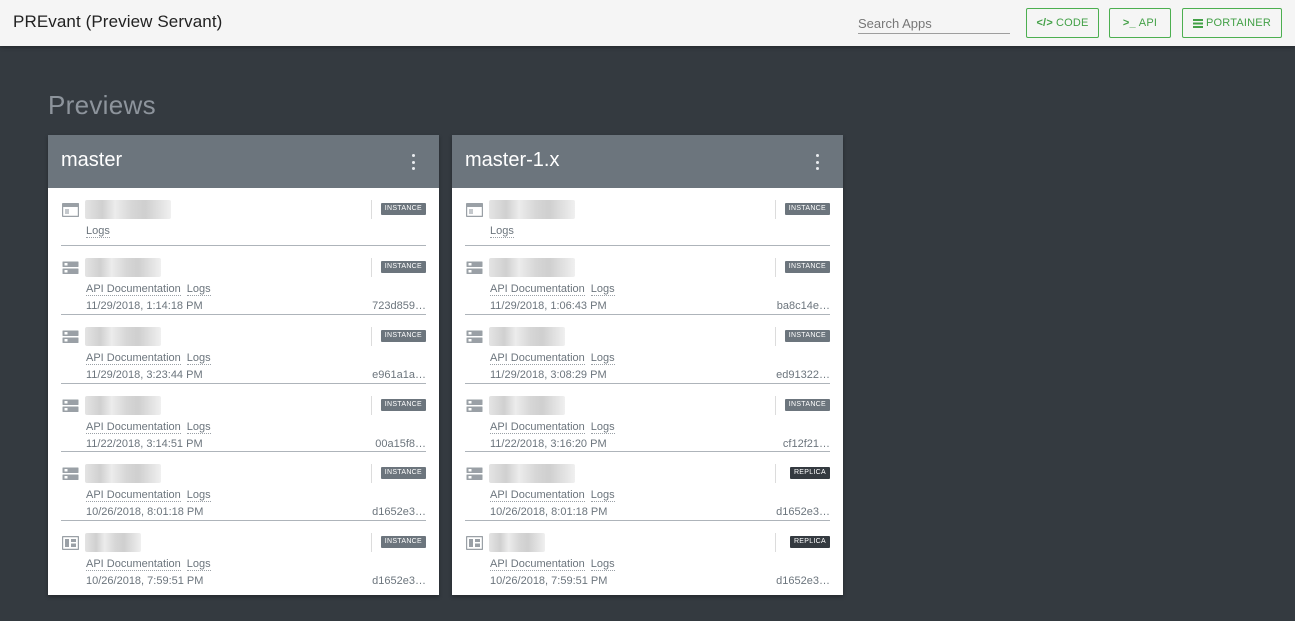 This screenshot has width=1295, height=621. I want to click on section-title: Previews, so click(102, 105).